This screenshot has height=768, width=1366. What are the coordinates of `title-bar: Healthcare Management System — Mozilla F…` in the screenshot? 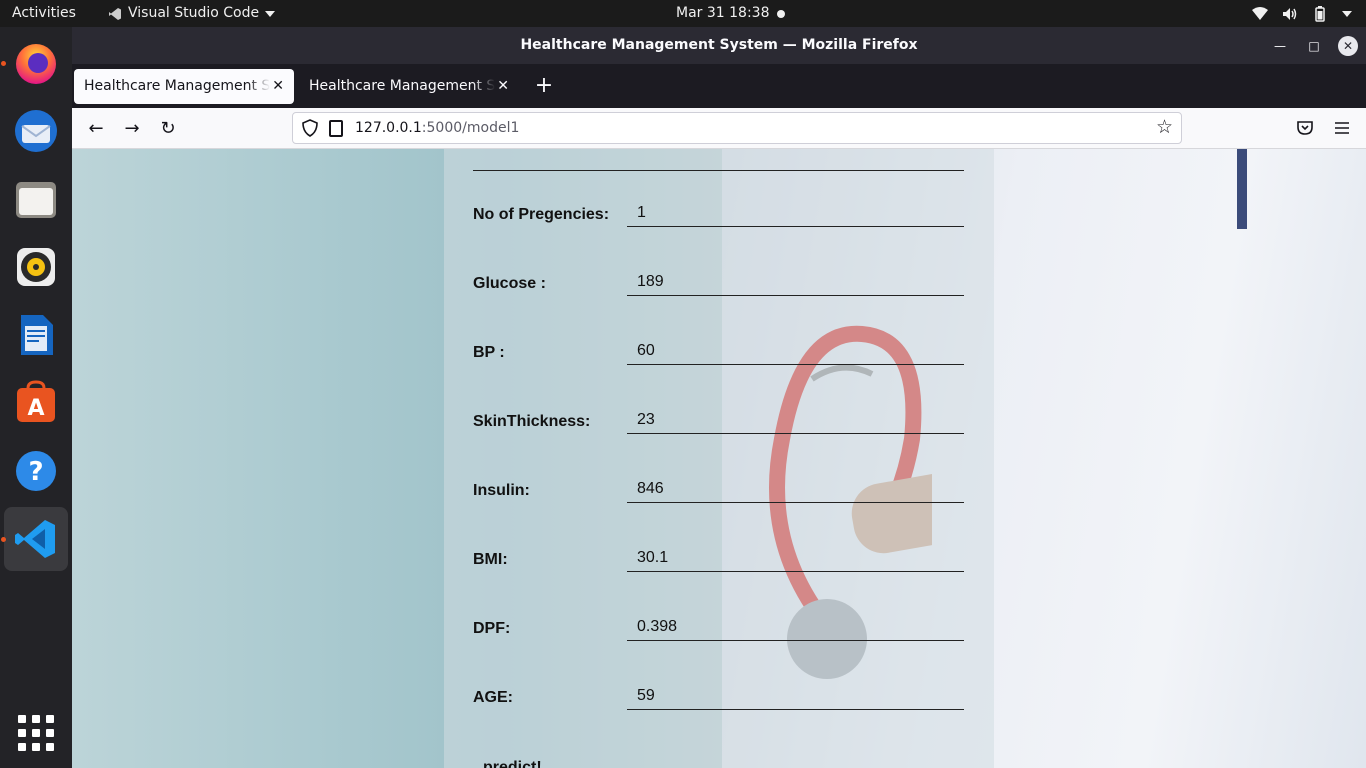 It's located at (719, 45).